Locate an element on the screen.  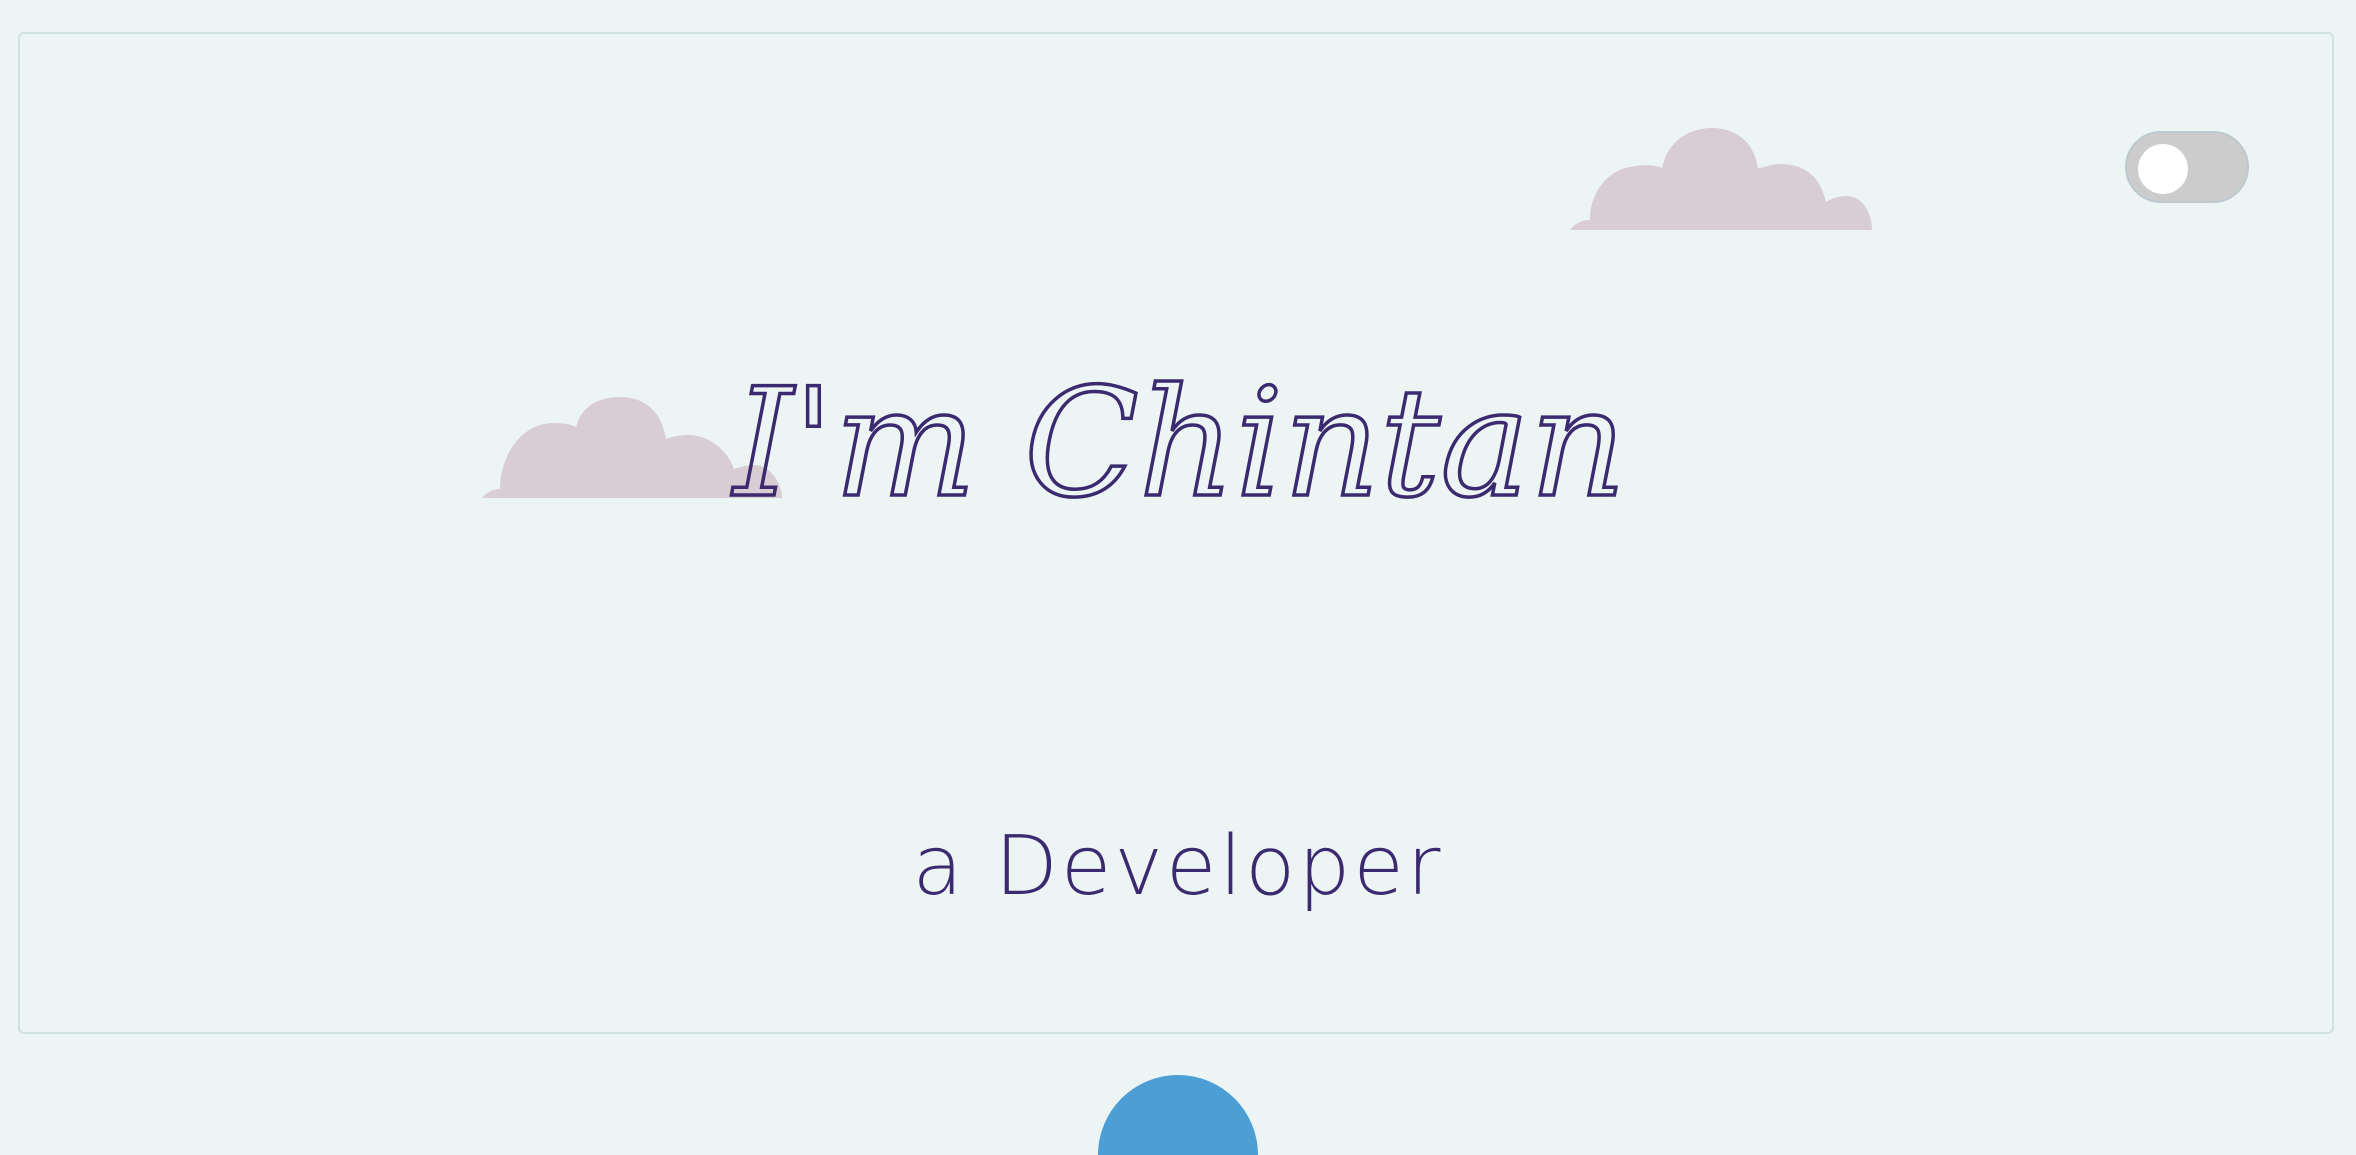
hero-greeting-text: I'm Chintan is located at coordinates (1179, 444).